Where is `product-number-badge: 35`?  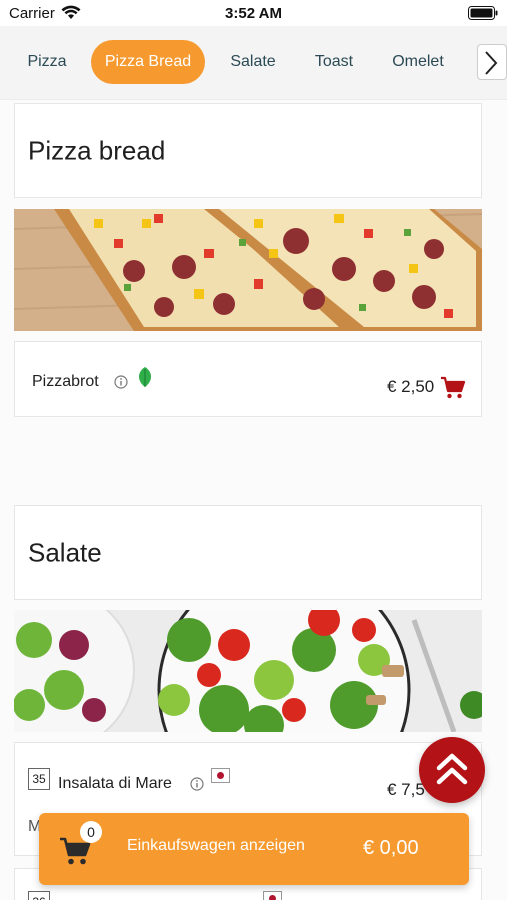
product-number-badge: 35 is located at coordinates (39, 779).